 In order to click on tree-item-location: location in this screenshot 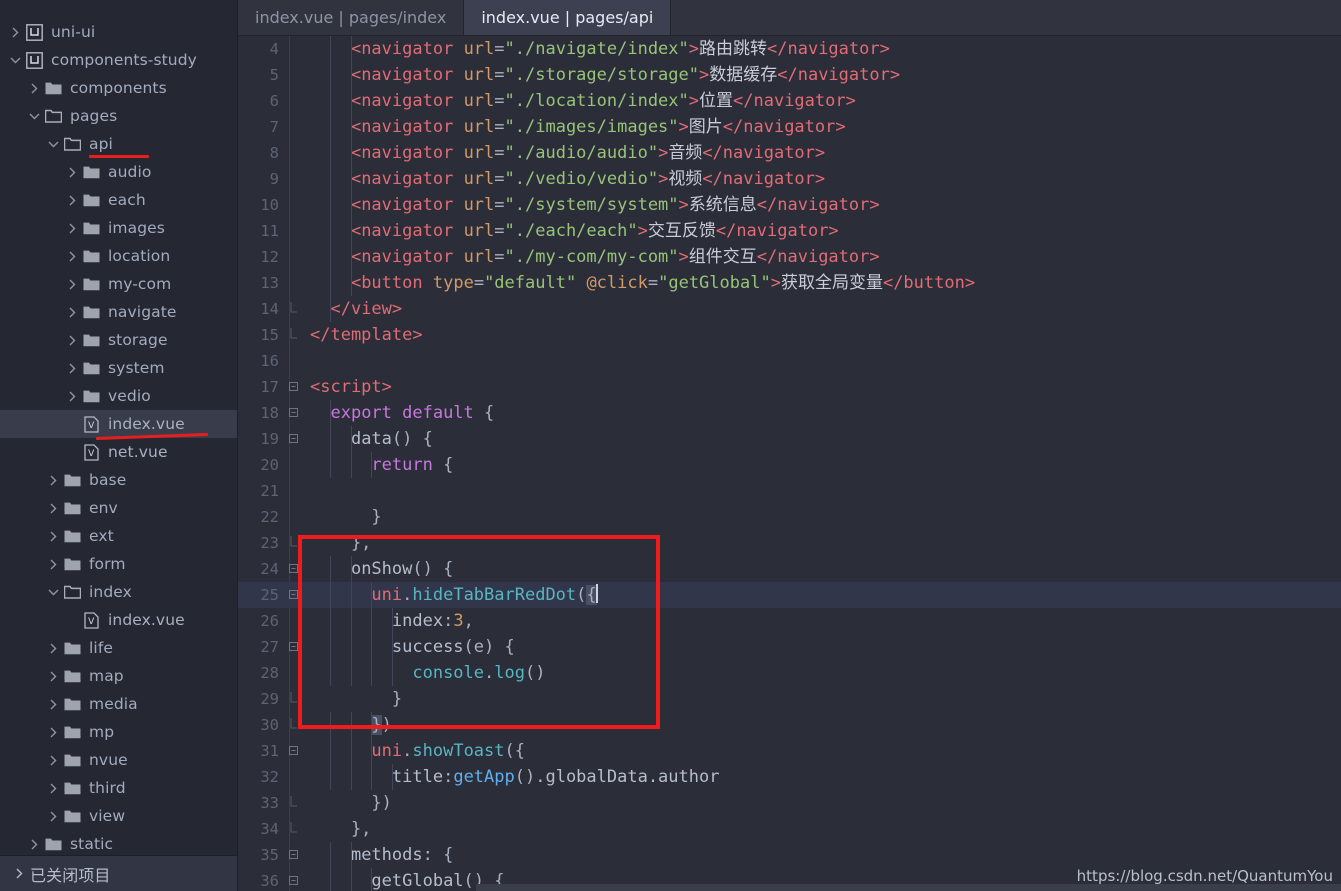, I will do `click(118, 256)`.